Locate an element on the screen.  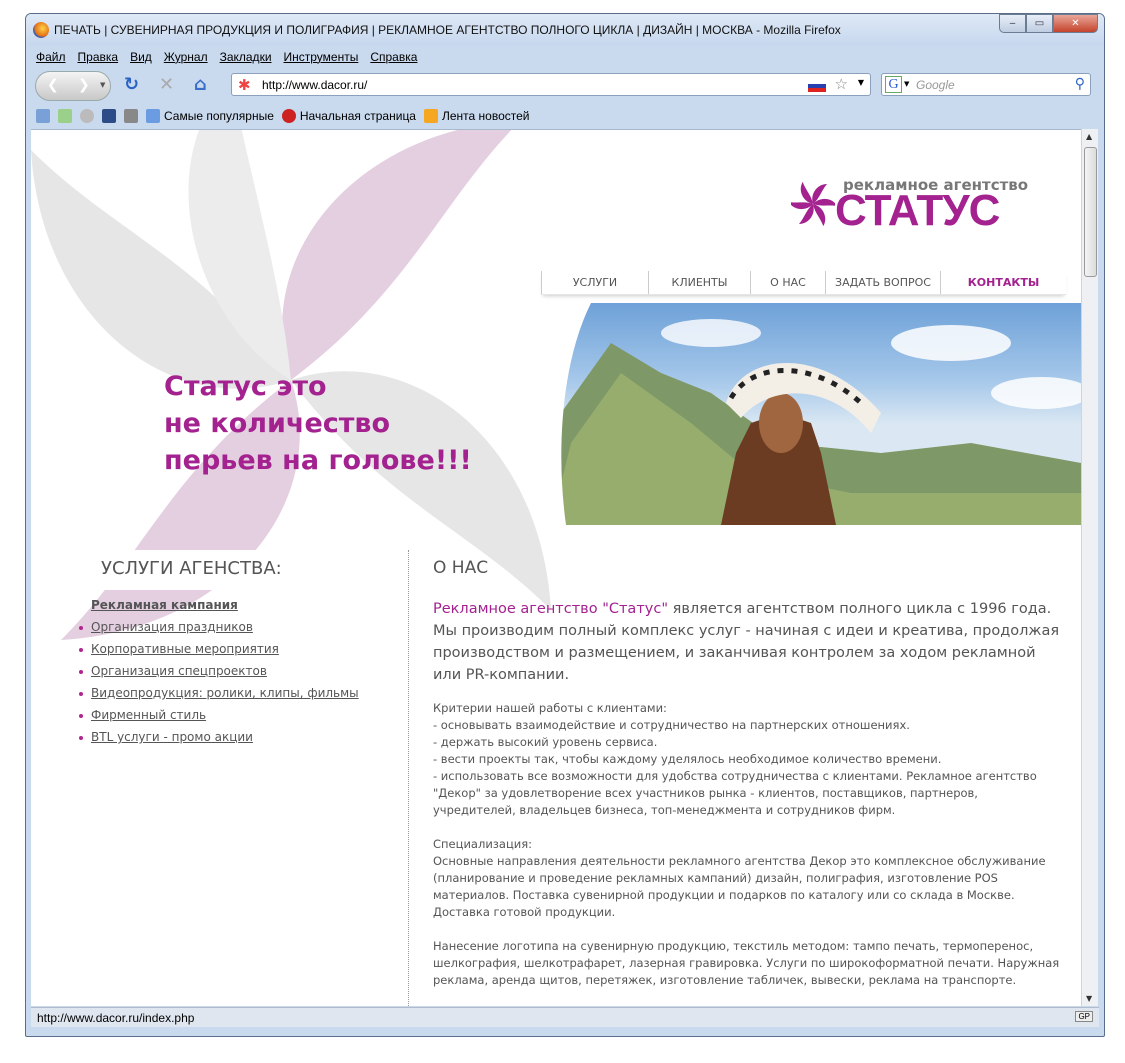
home-icon: ⌂ is located at coordinates (200, 84).